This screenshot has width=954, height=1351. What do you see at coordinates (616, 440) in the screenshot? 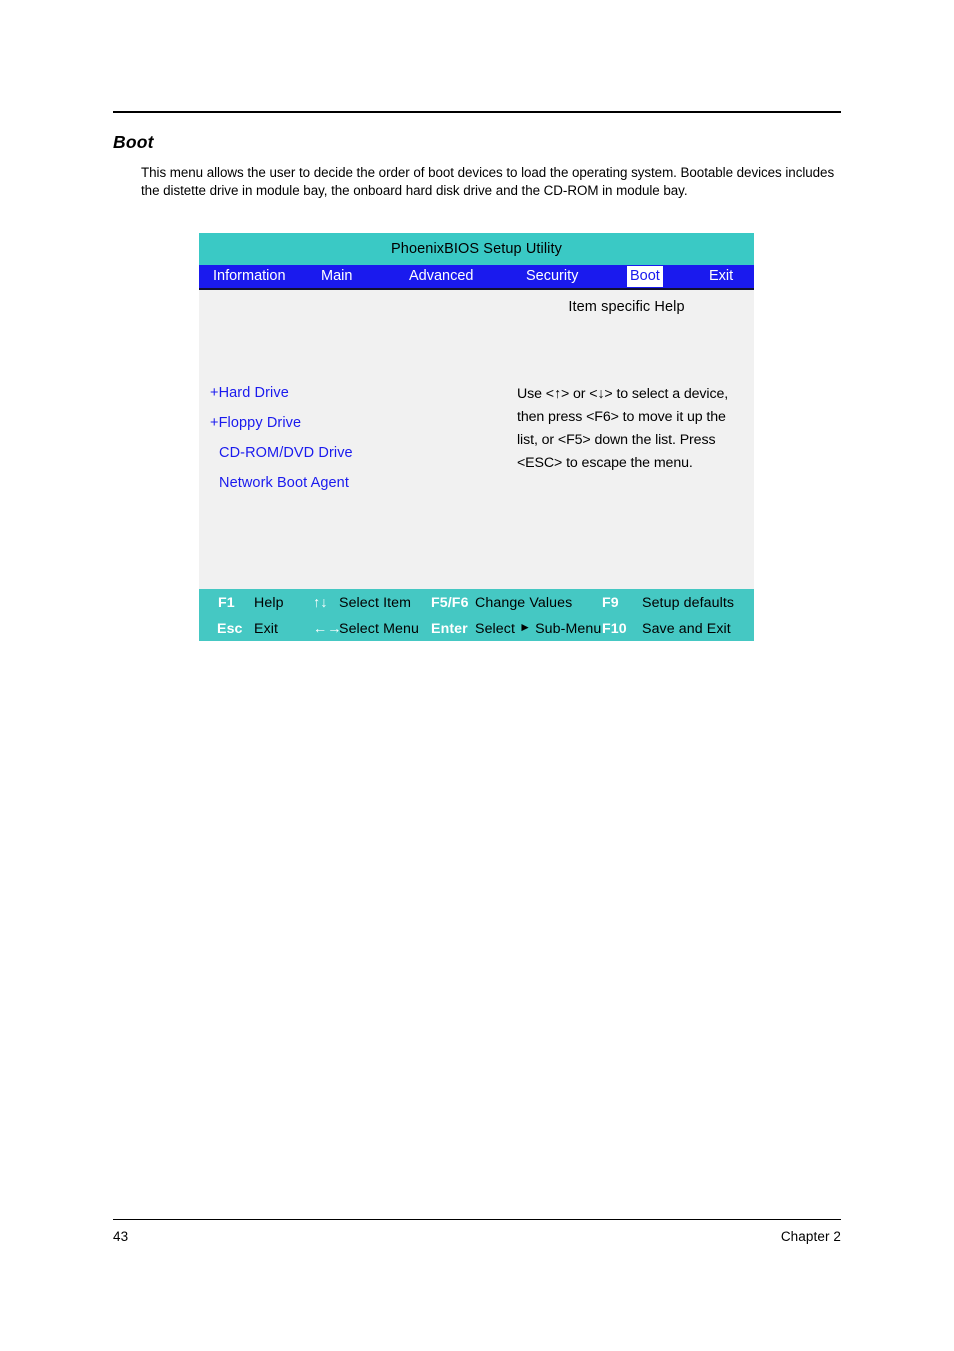
I see `help-line: list, or <F5> down the list. Press` at bounding box center [616, 440].